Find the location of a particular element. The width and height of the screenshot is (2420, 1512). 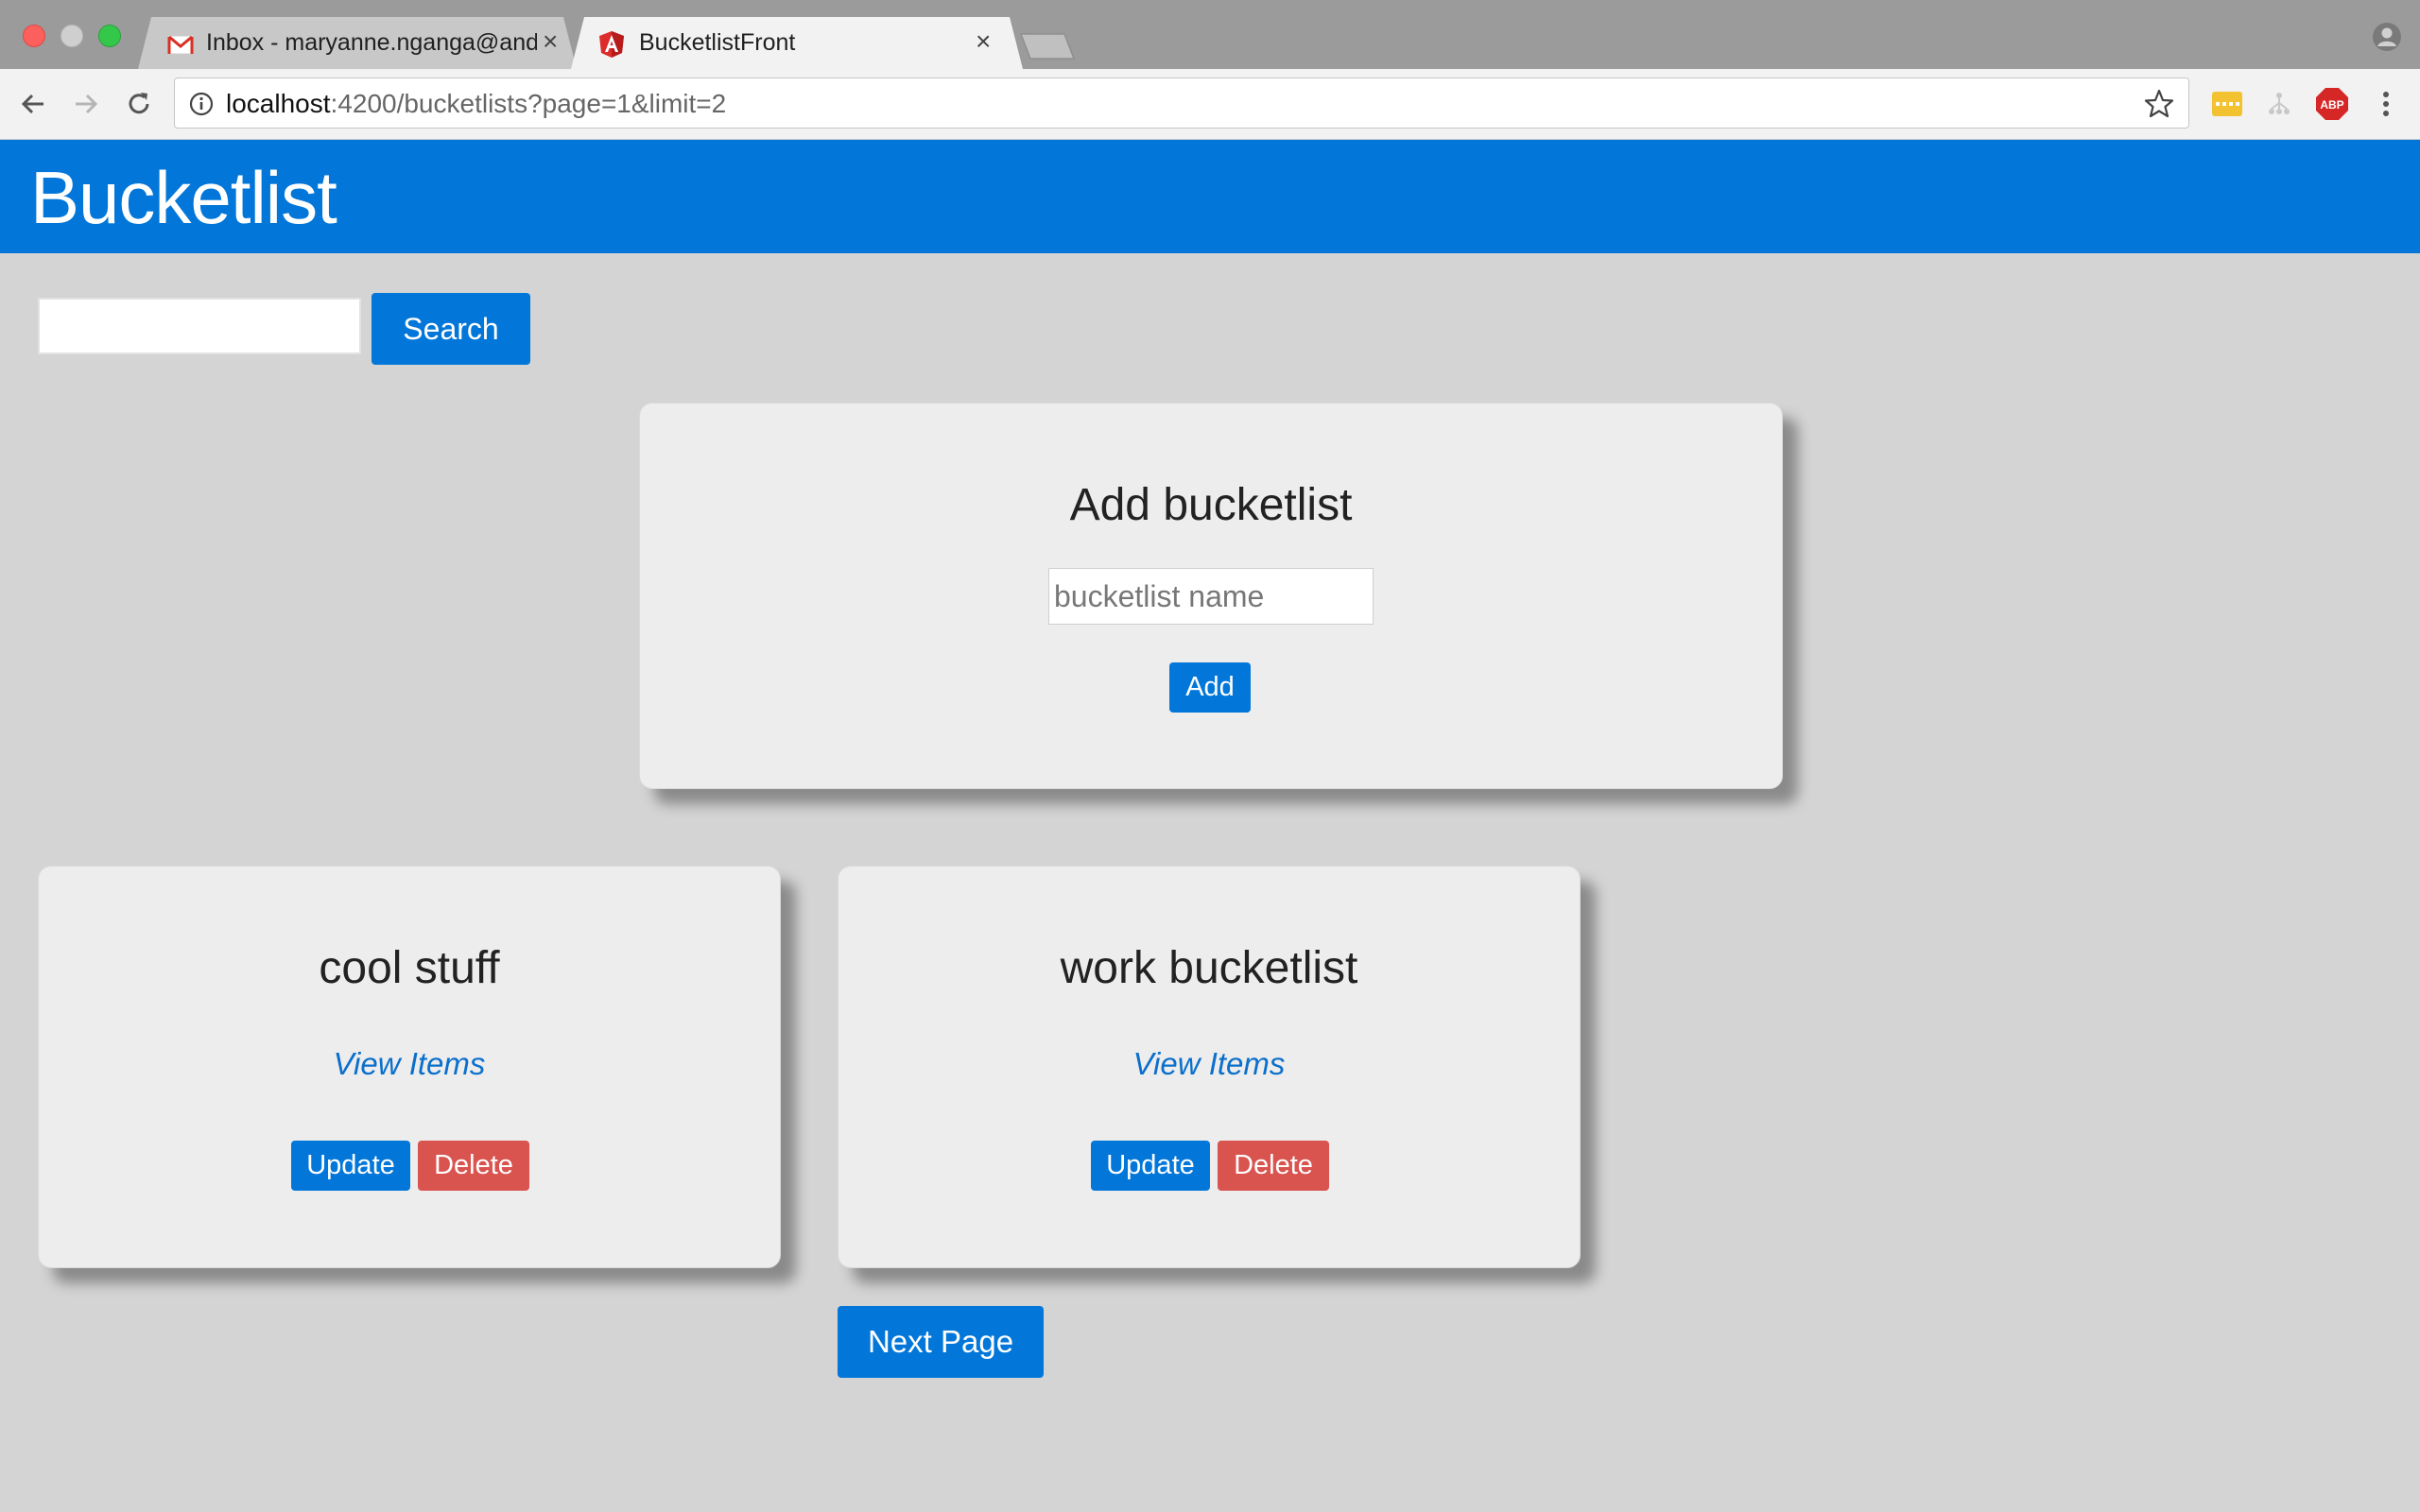

search-input is located at coordinates (199, 326).